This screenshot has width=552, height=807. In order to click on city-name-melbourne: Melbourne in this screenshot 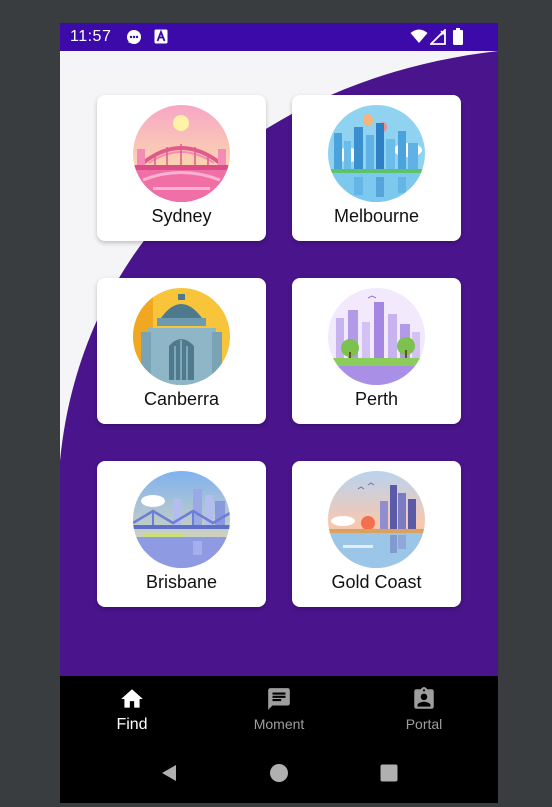, I will do `click(376, 216)`.